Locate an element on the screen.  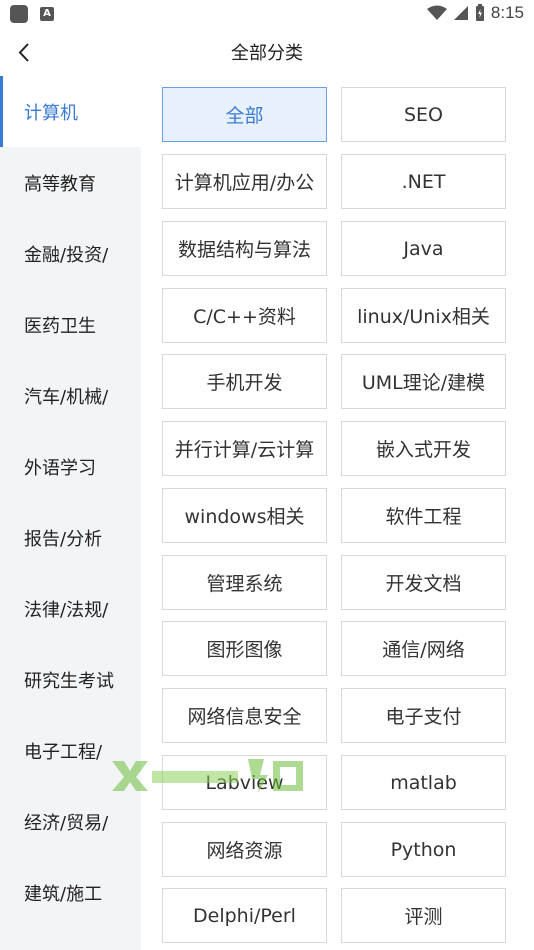
sidebar-item-graduate-exam: 研究生考试 is located at coordinates (70, 679).